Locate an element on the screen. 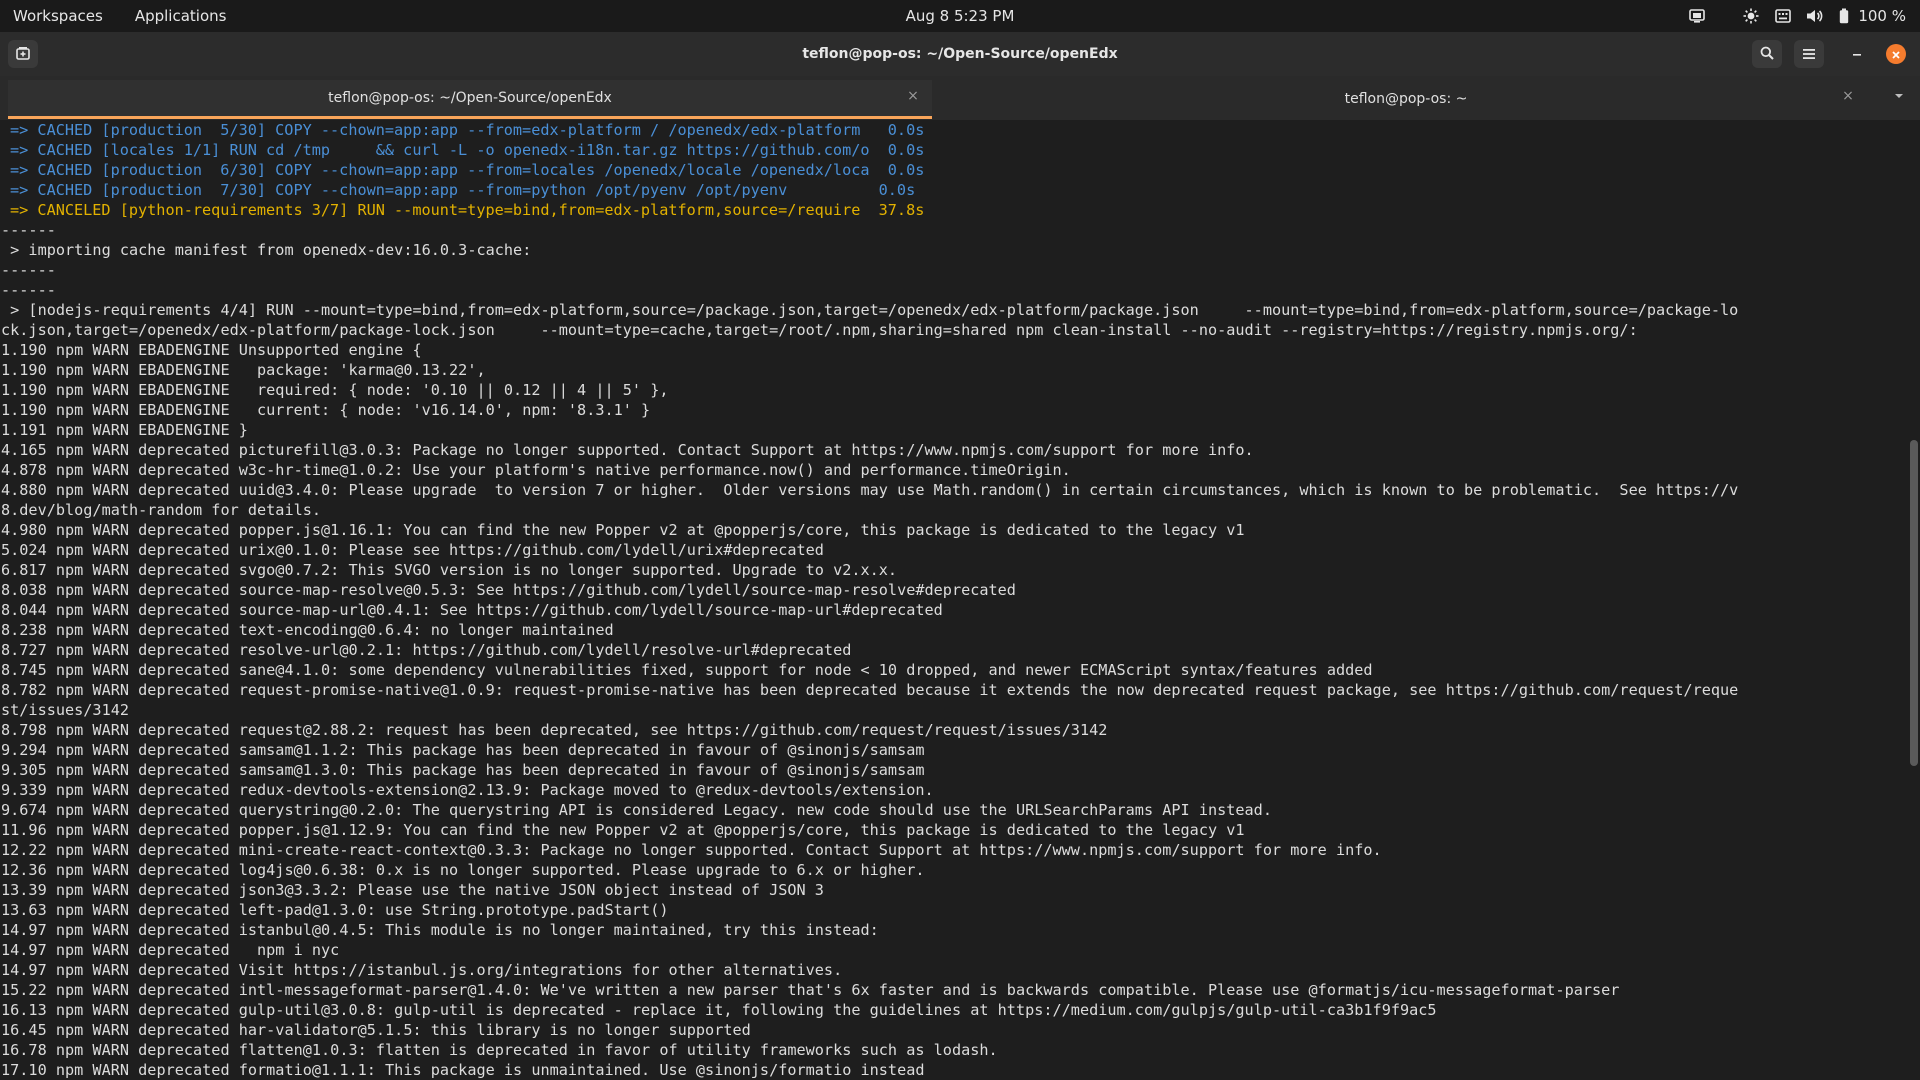 The image size is (1920, 1080). tab-openedx-close-button: × is located at coordinates (913, 96).